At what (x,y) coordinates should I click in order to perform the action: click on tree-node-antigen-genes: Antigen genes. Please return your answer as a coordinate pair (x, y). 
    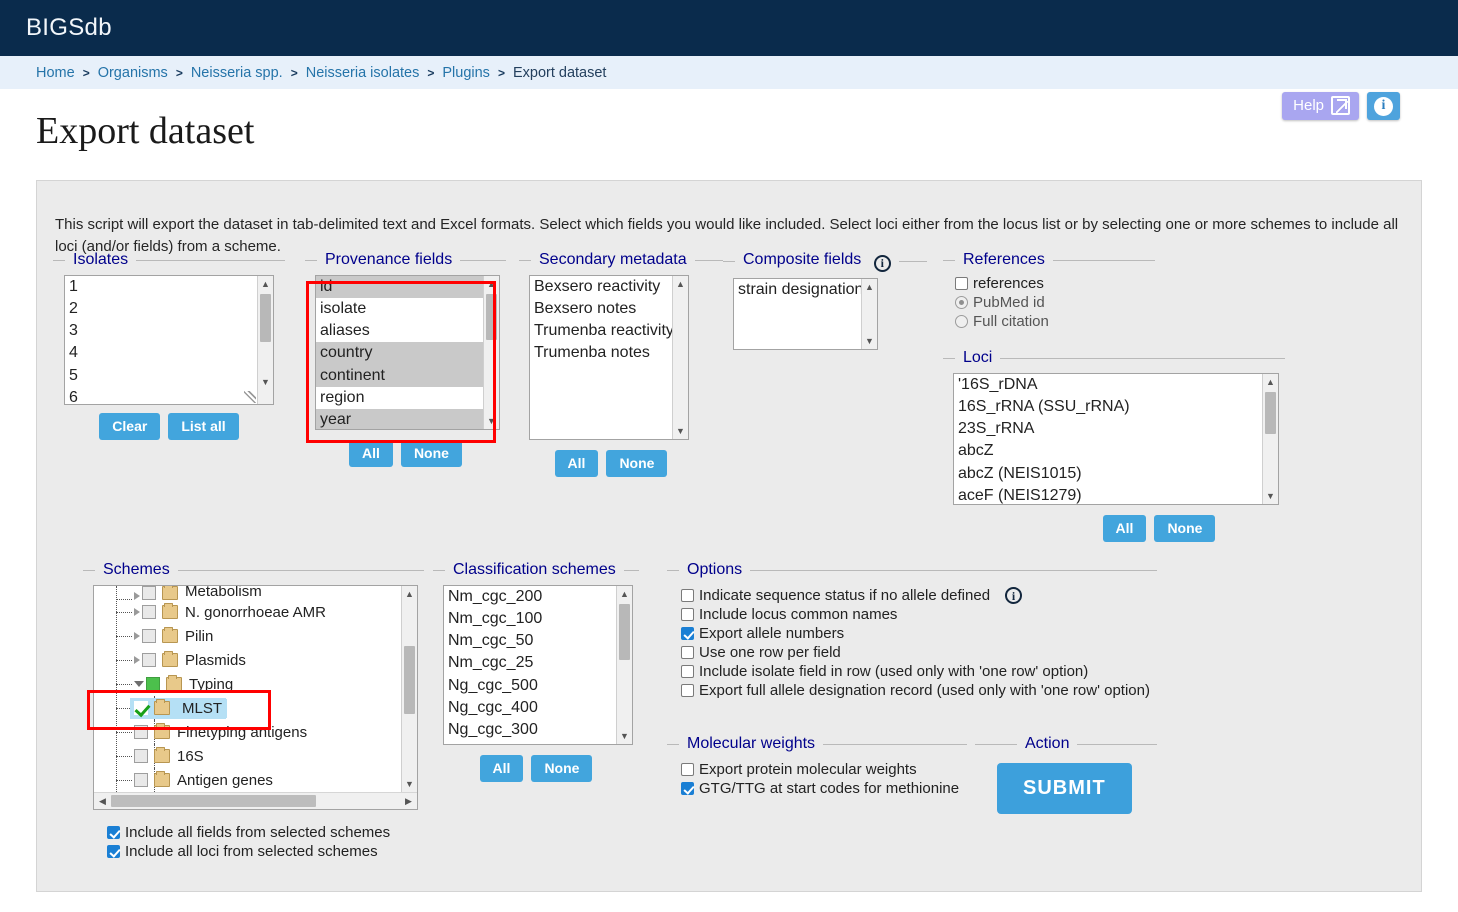
    Looking at the image, I should click on (247, 780).